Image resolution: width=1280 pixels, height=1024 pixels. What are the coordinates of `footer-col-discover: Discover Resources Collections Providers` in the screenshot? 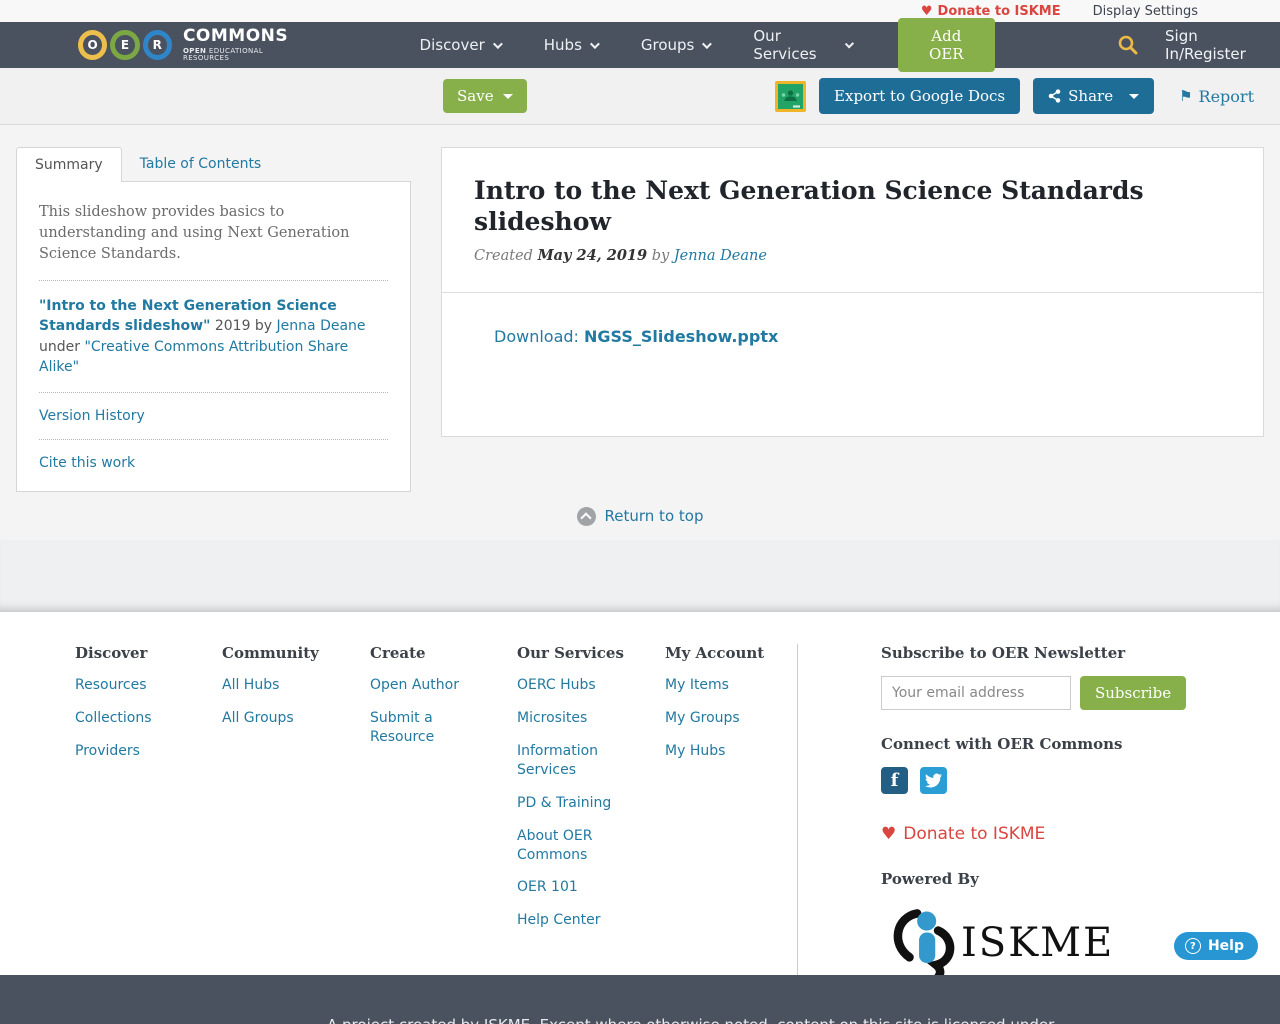 It's located at (148, 809).